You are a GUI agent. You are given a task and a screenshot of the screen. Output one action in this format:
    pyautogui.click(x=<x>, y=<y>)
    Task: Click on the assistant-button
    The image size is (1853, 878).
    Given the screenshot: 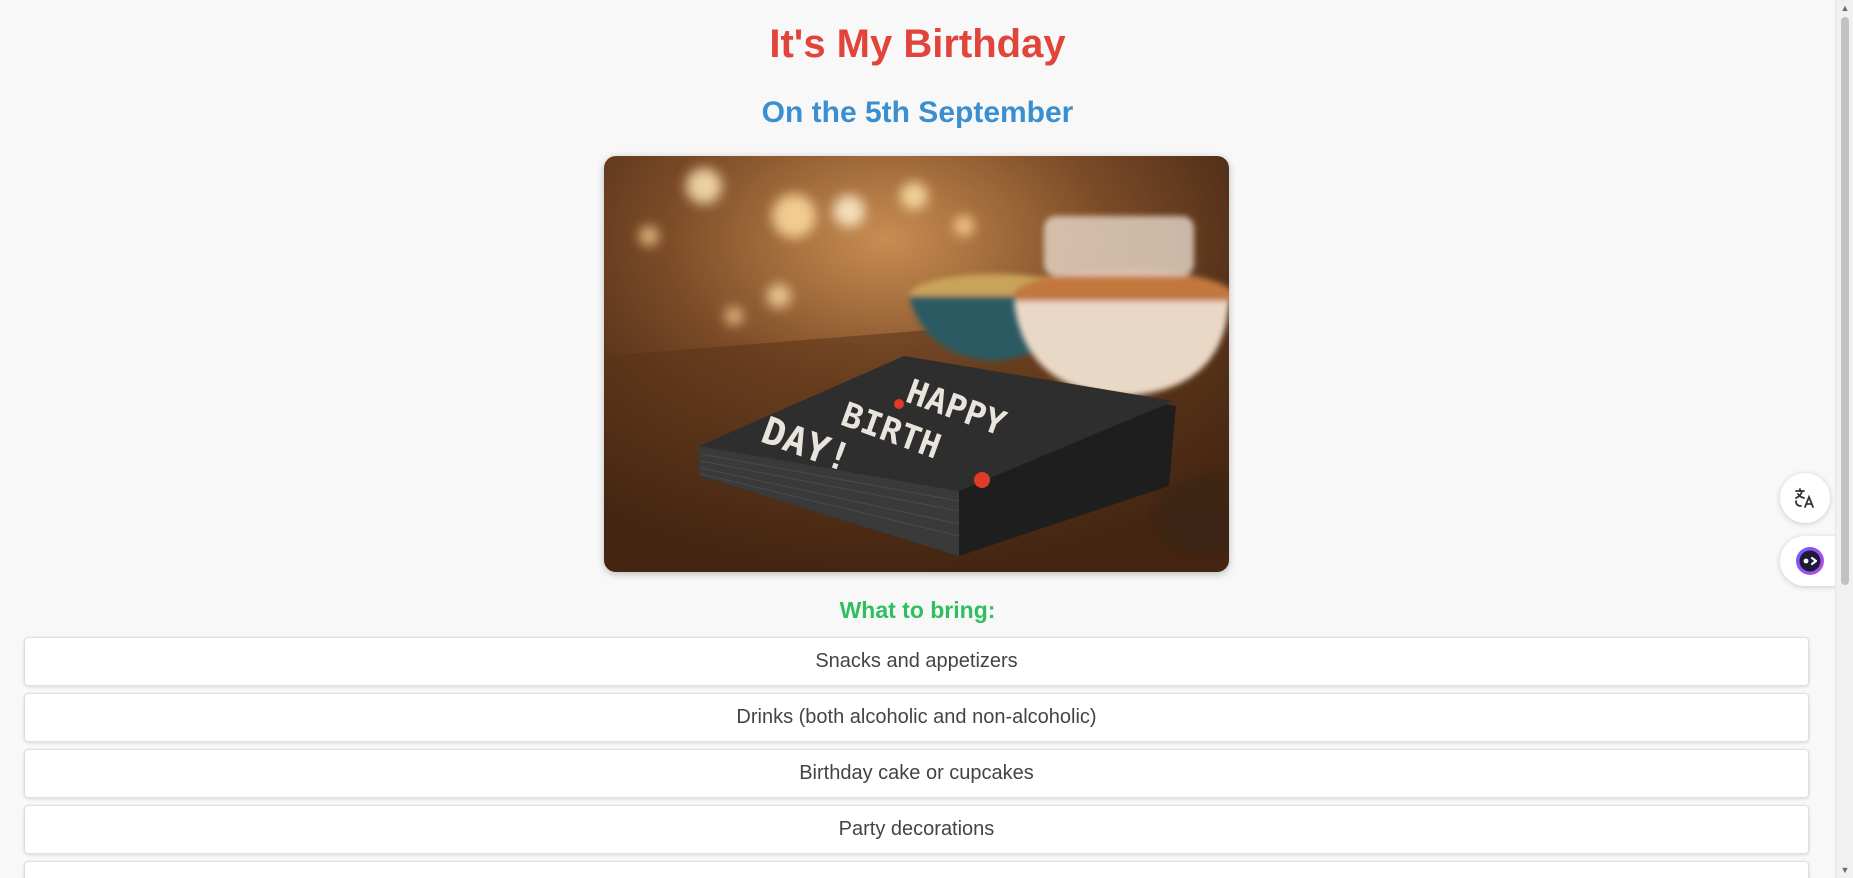 What is the action you would take?
    pyautogui.click(x=1810, y=561)
    